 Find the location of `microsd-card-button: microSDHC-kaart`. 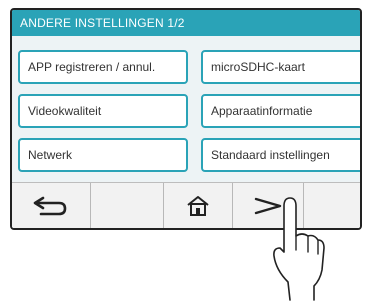

microsd-card-button: microSDHC-kaart is located at coordinates (280, 67).